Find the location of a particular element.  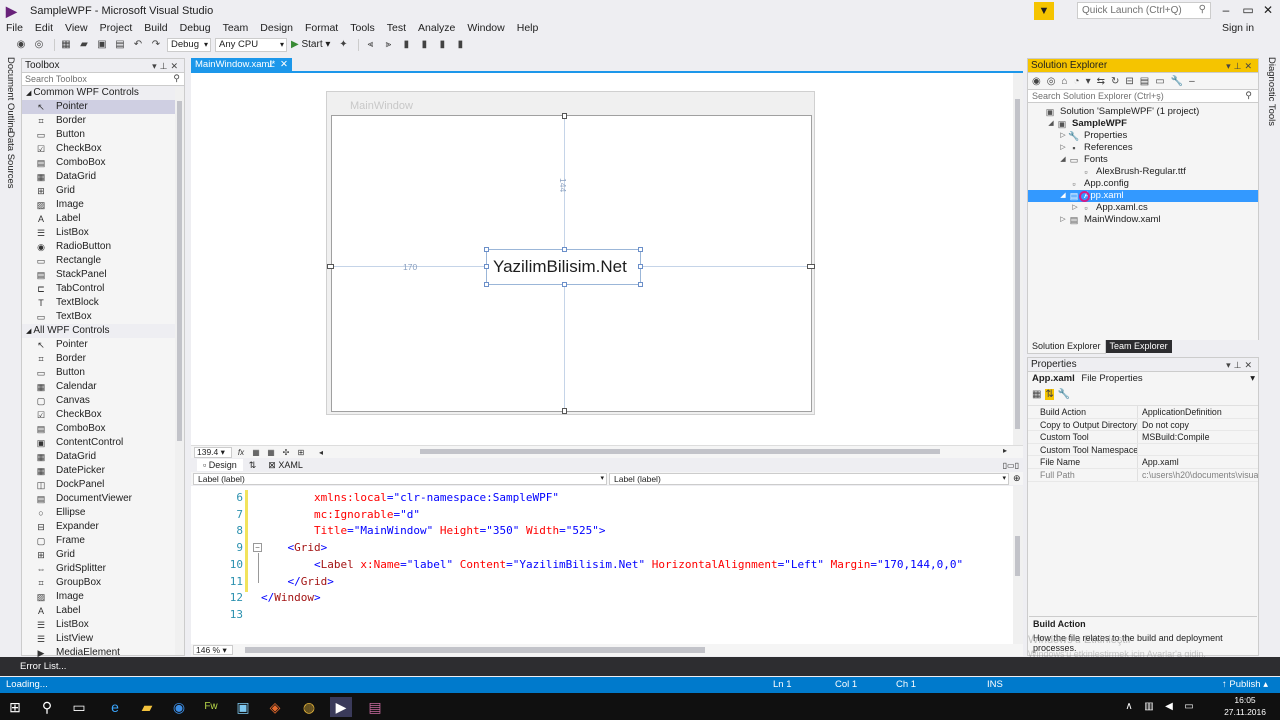

designer-horizontal-scrollbar is located at coordinates (660, 451).